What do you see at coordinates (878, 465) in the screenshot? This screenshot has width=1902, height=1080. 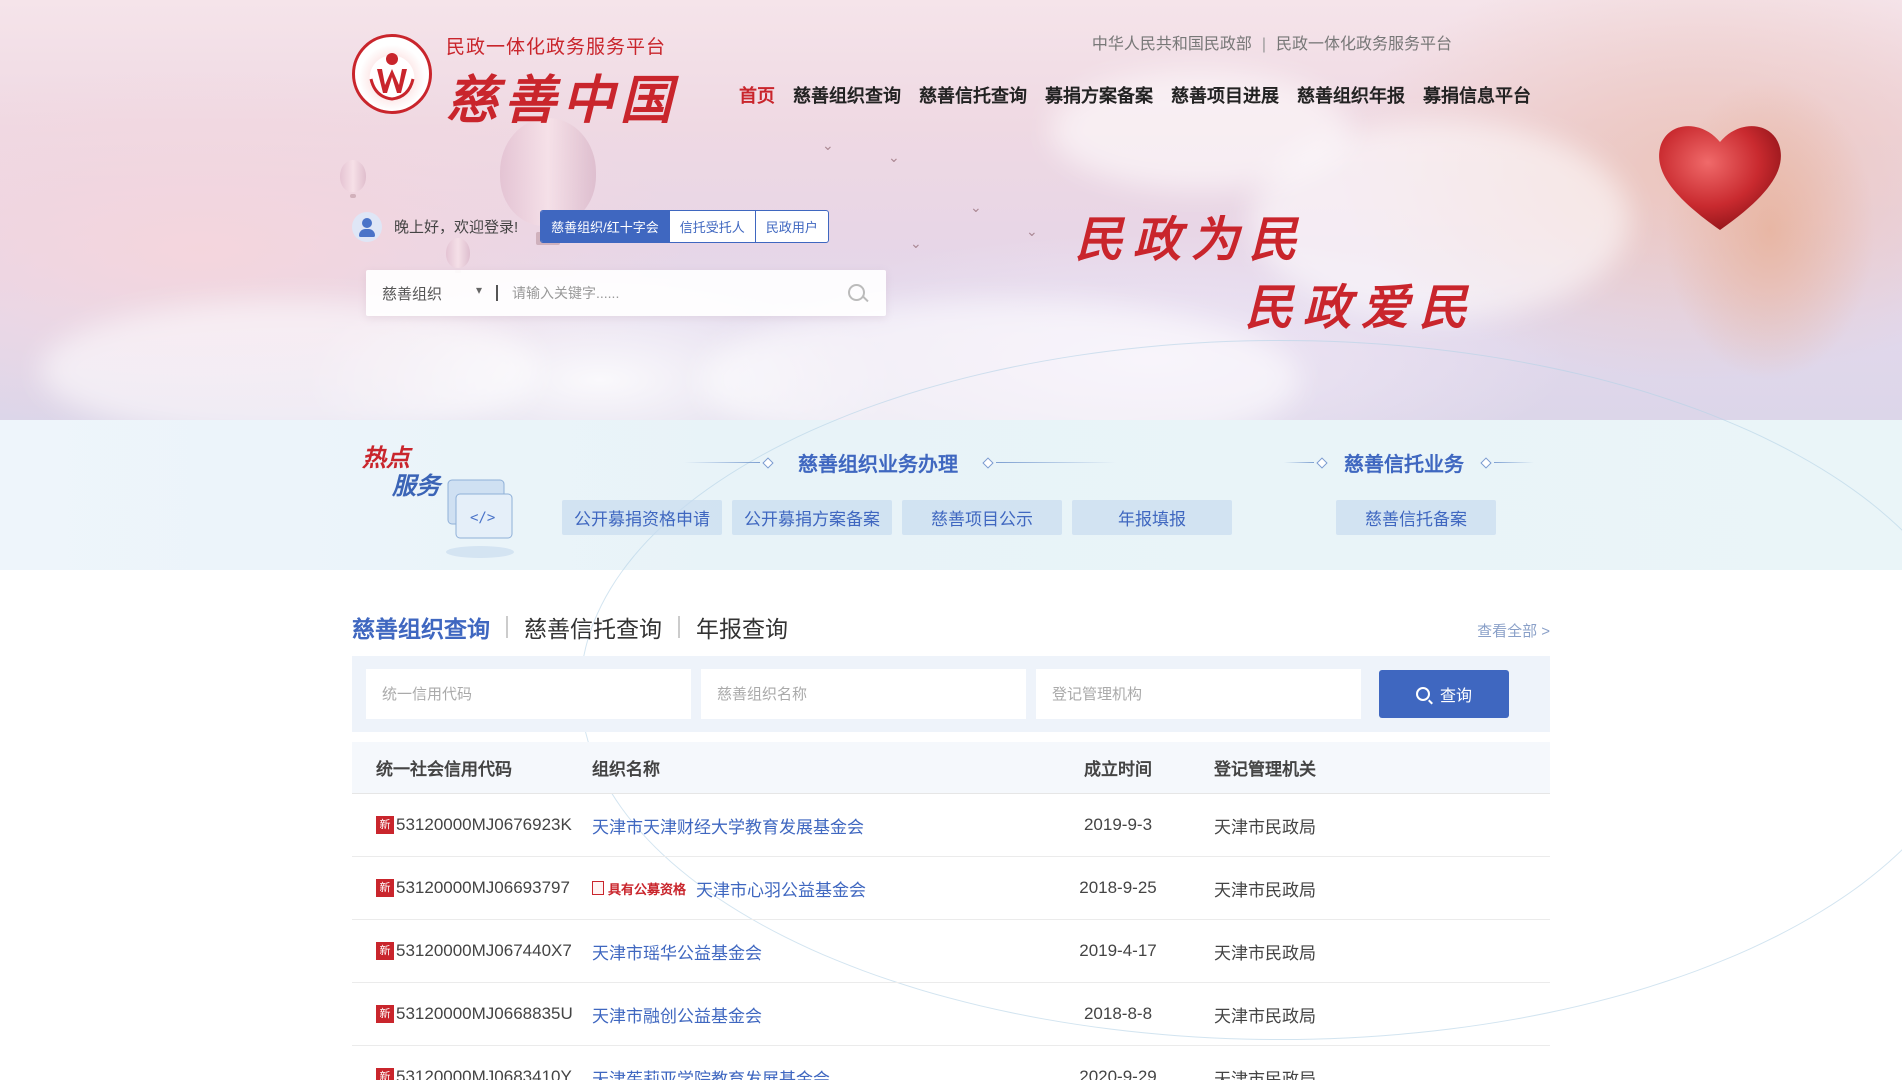 I see `section-title-org-business: 慈善组织业务办理` at bounding box center [878, 465].